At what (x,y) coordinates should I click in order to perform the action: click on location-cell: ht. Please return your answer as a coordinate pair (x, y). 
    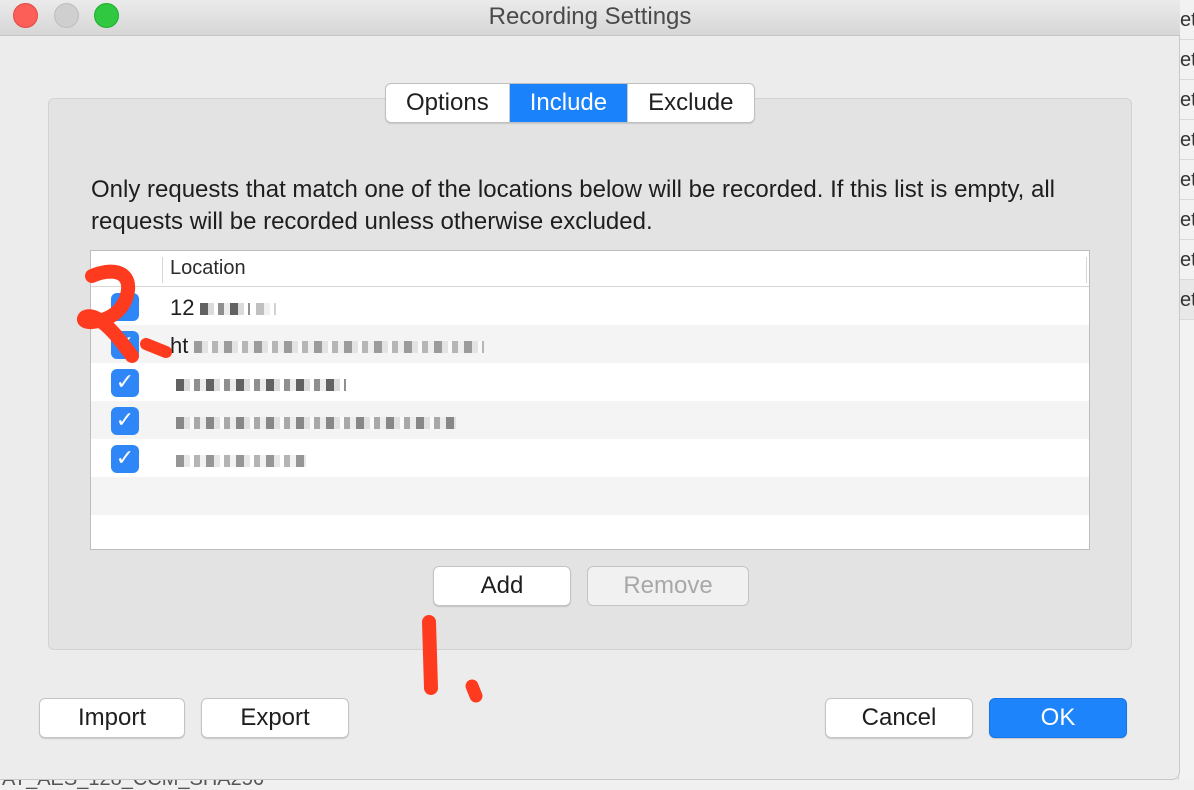
    Looking at the image, I should click on (327, 346).